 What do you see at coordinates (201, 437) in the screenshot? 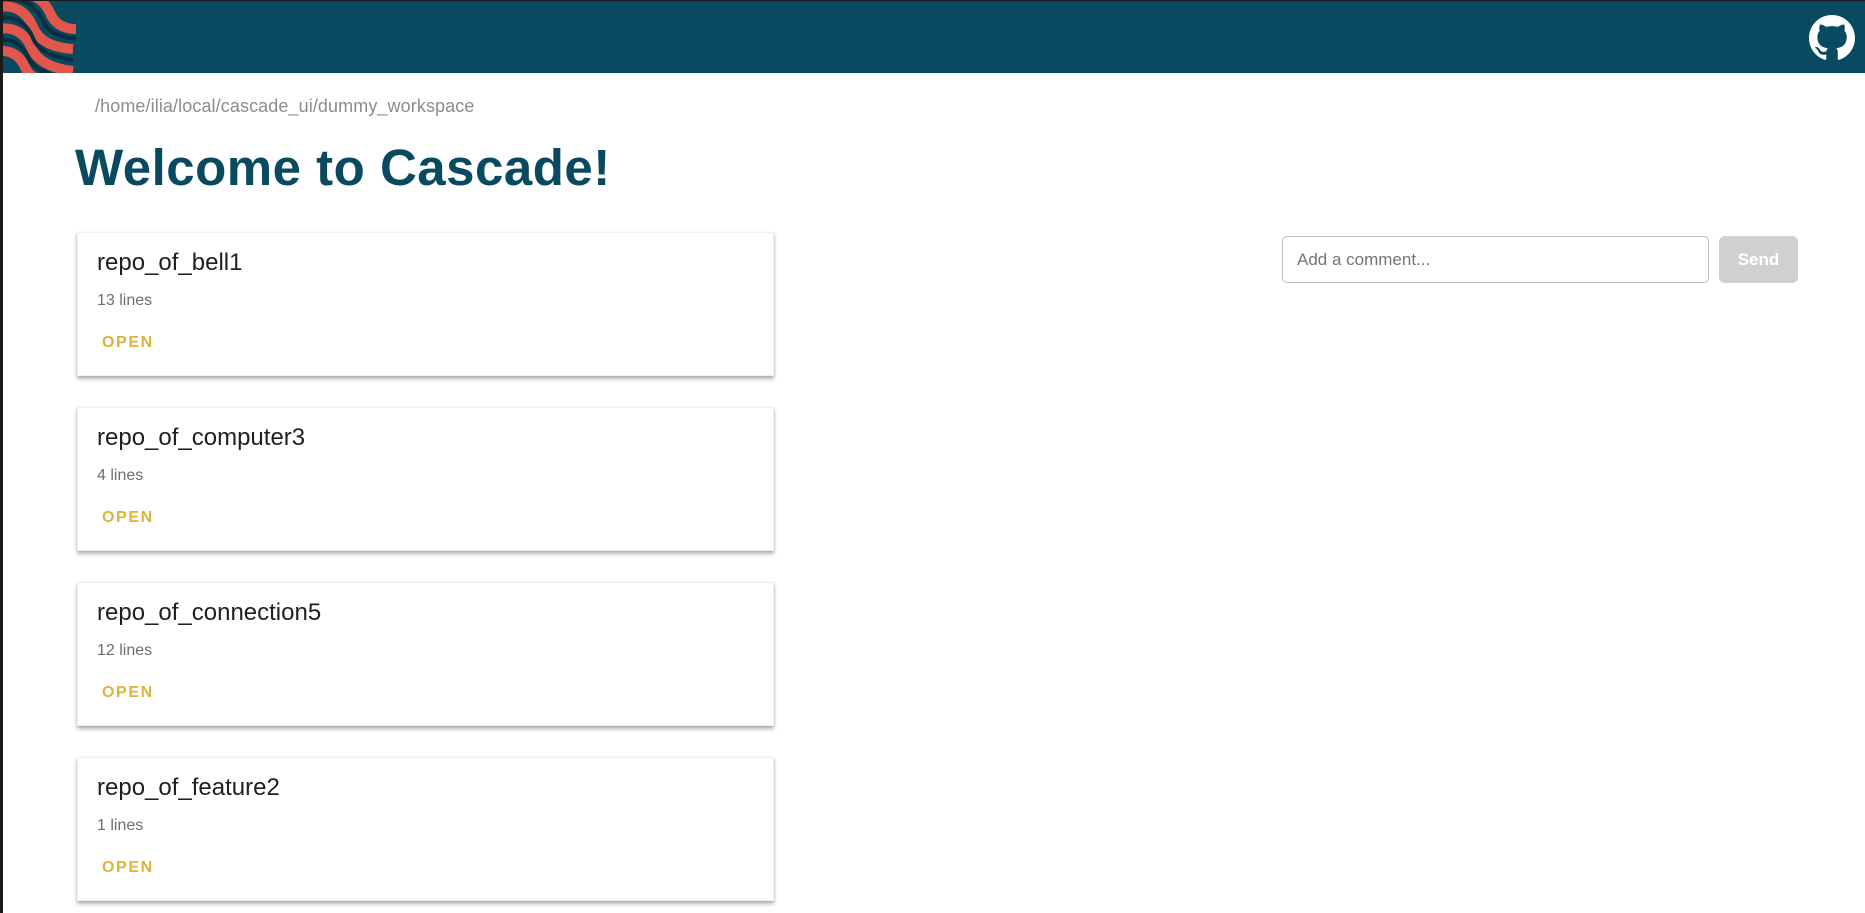
I see `repo-name: repo_of_computer3` at bounding box center [201, 437].